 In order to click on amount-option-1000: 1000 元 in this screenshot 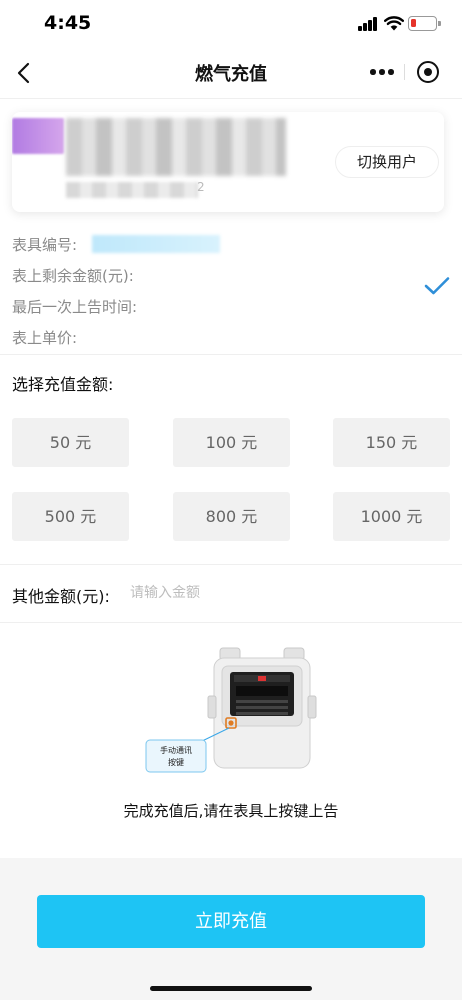, I will do `click(391, 516)`.